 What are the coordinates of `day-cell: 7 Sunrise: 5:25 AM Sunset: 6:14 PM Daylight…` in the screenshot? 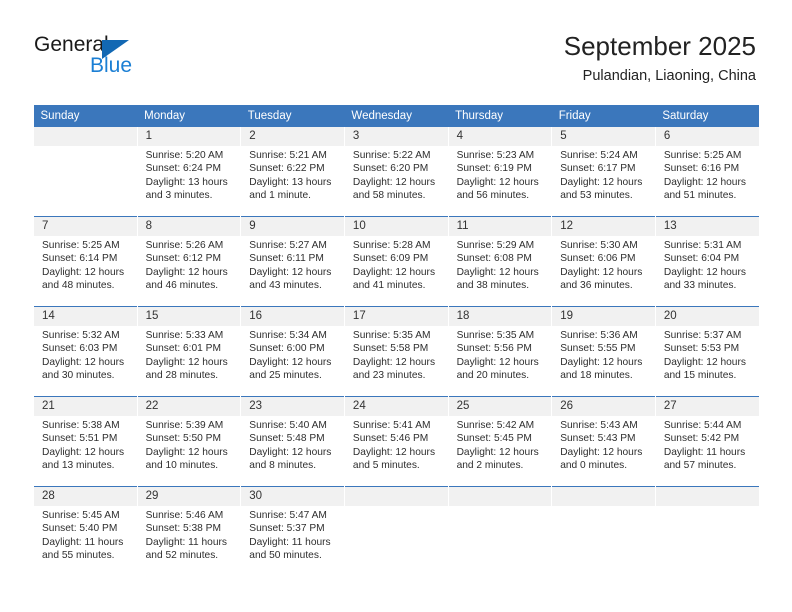 It's located at (85, 261).